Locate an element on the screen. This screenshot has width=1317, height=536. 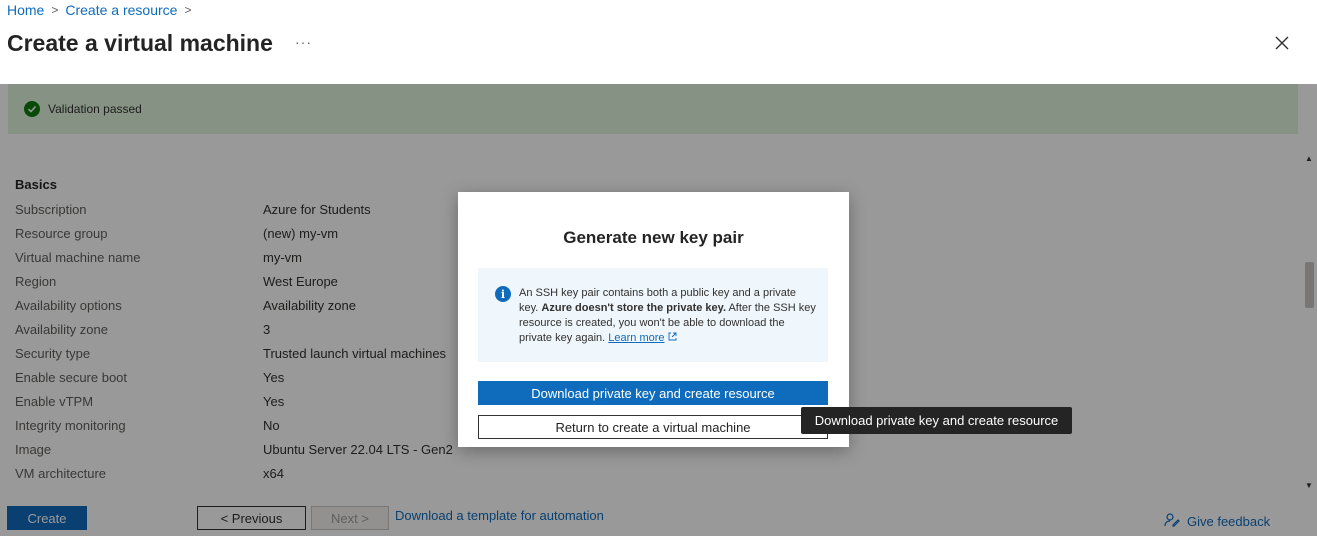
info-icon: i is located at coordinates (503, 294).